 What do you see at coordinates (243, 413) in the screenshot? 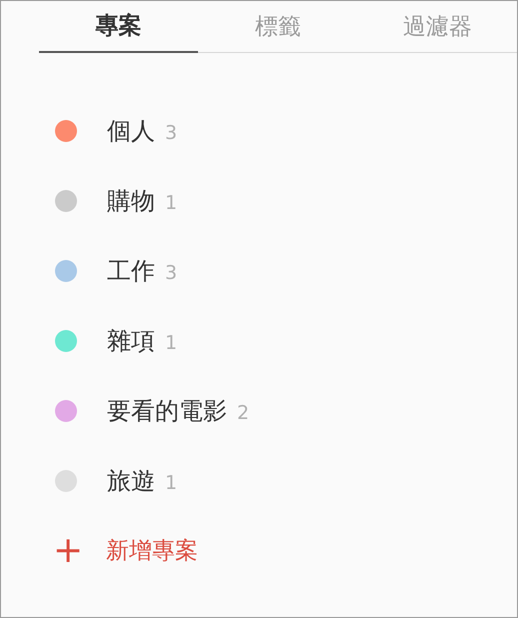
I see `task-count: 2` at bounding box center [243, 413].